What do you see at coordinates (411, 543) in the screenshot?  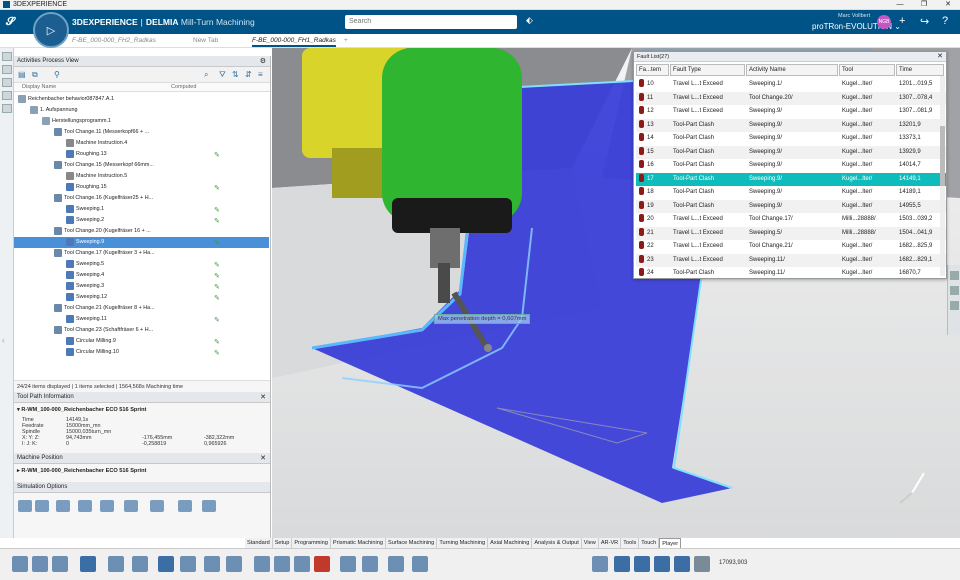 I see `workbench-tab: Surface Machining` at bounding box center [411, 543].